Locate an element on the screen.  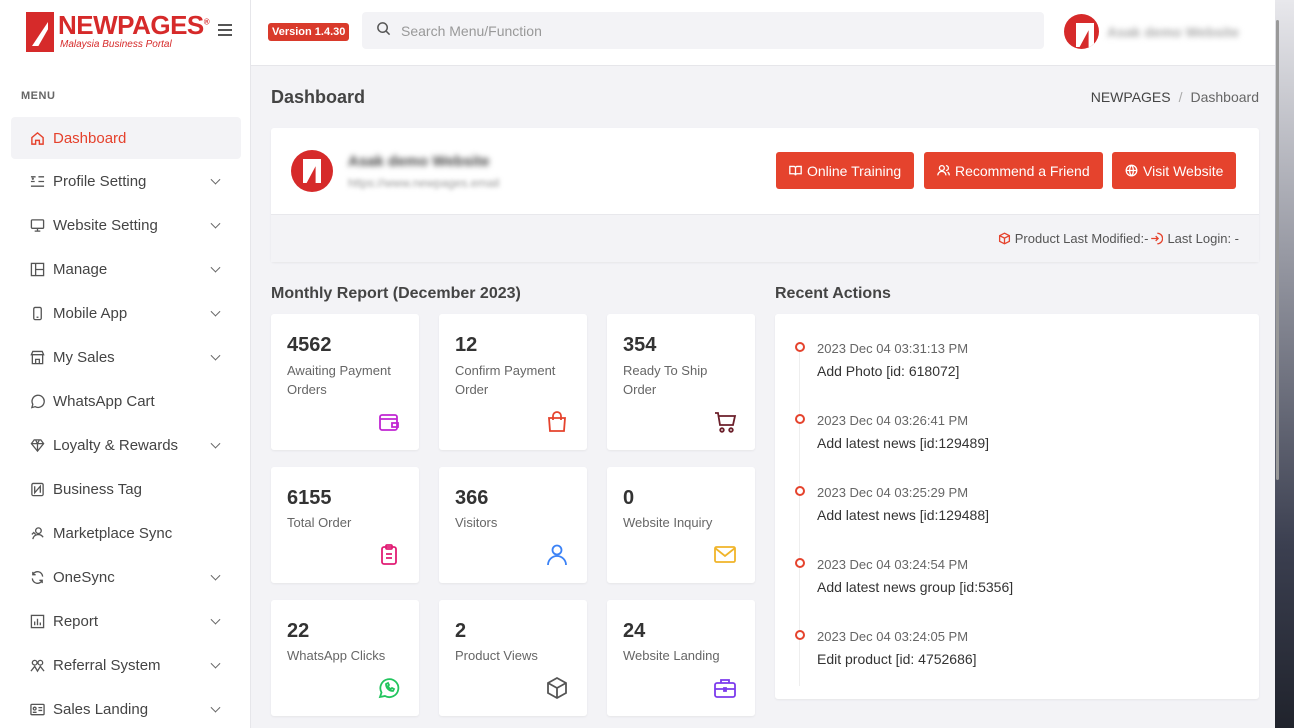
sidebar-item-website-setting: Website Setting is located at coordinates (126, 225).